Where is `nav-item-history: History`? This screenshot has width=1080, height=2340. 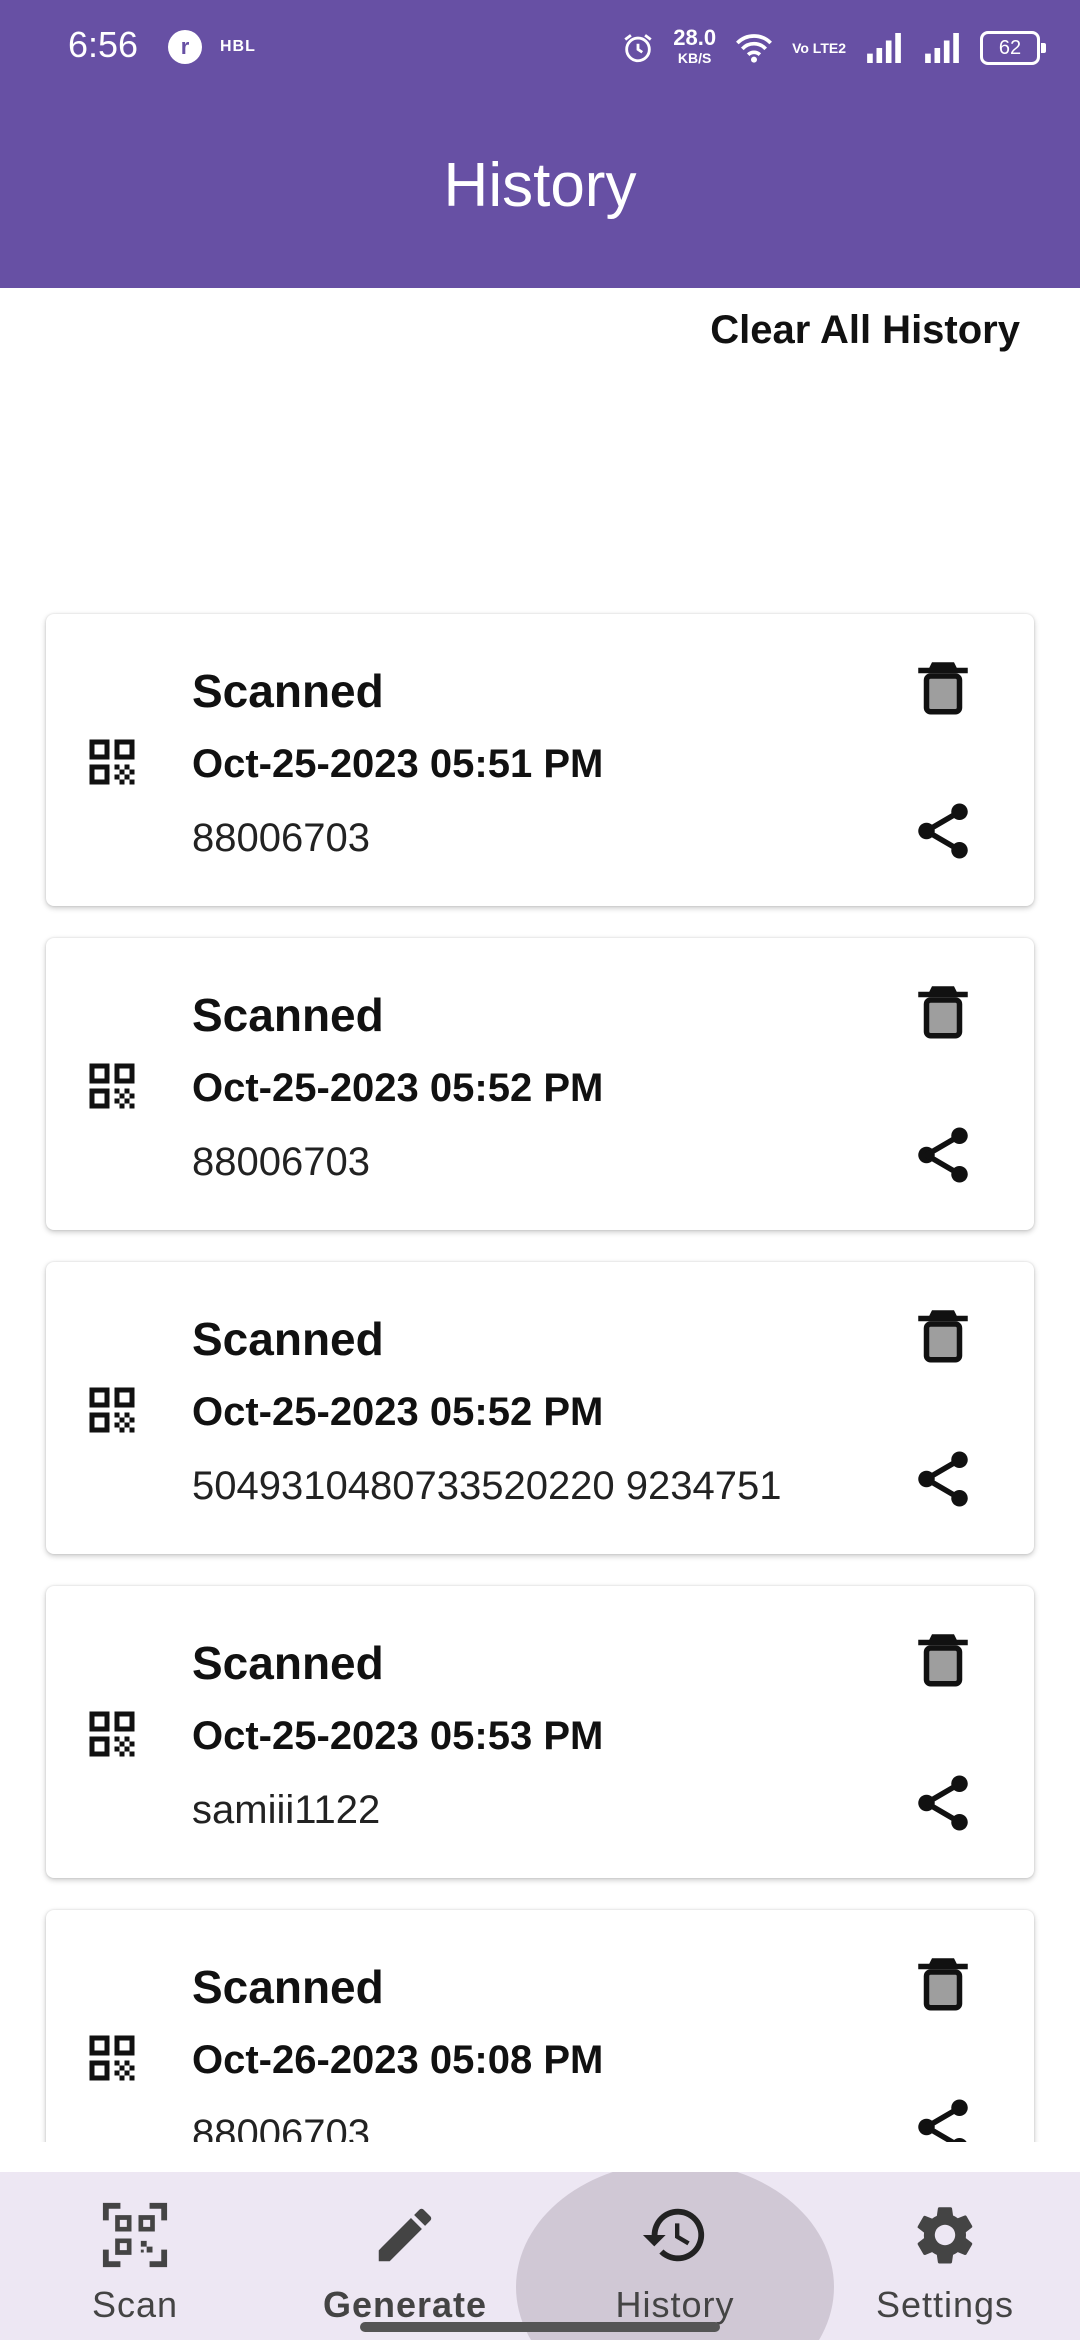
nav-item-history: History is located at coordinates (675, 2256).